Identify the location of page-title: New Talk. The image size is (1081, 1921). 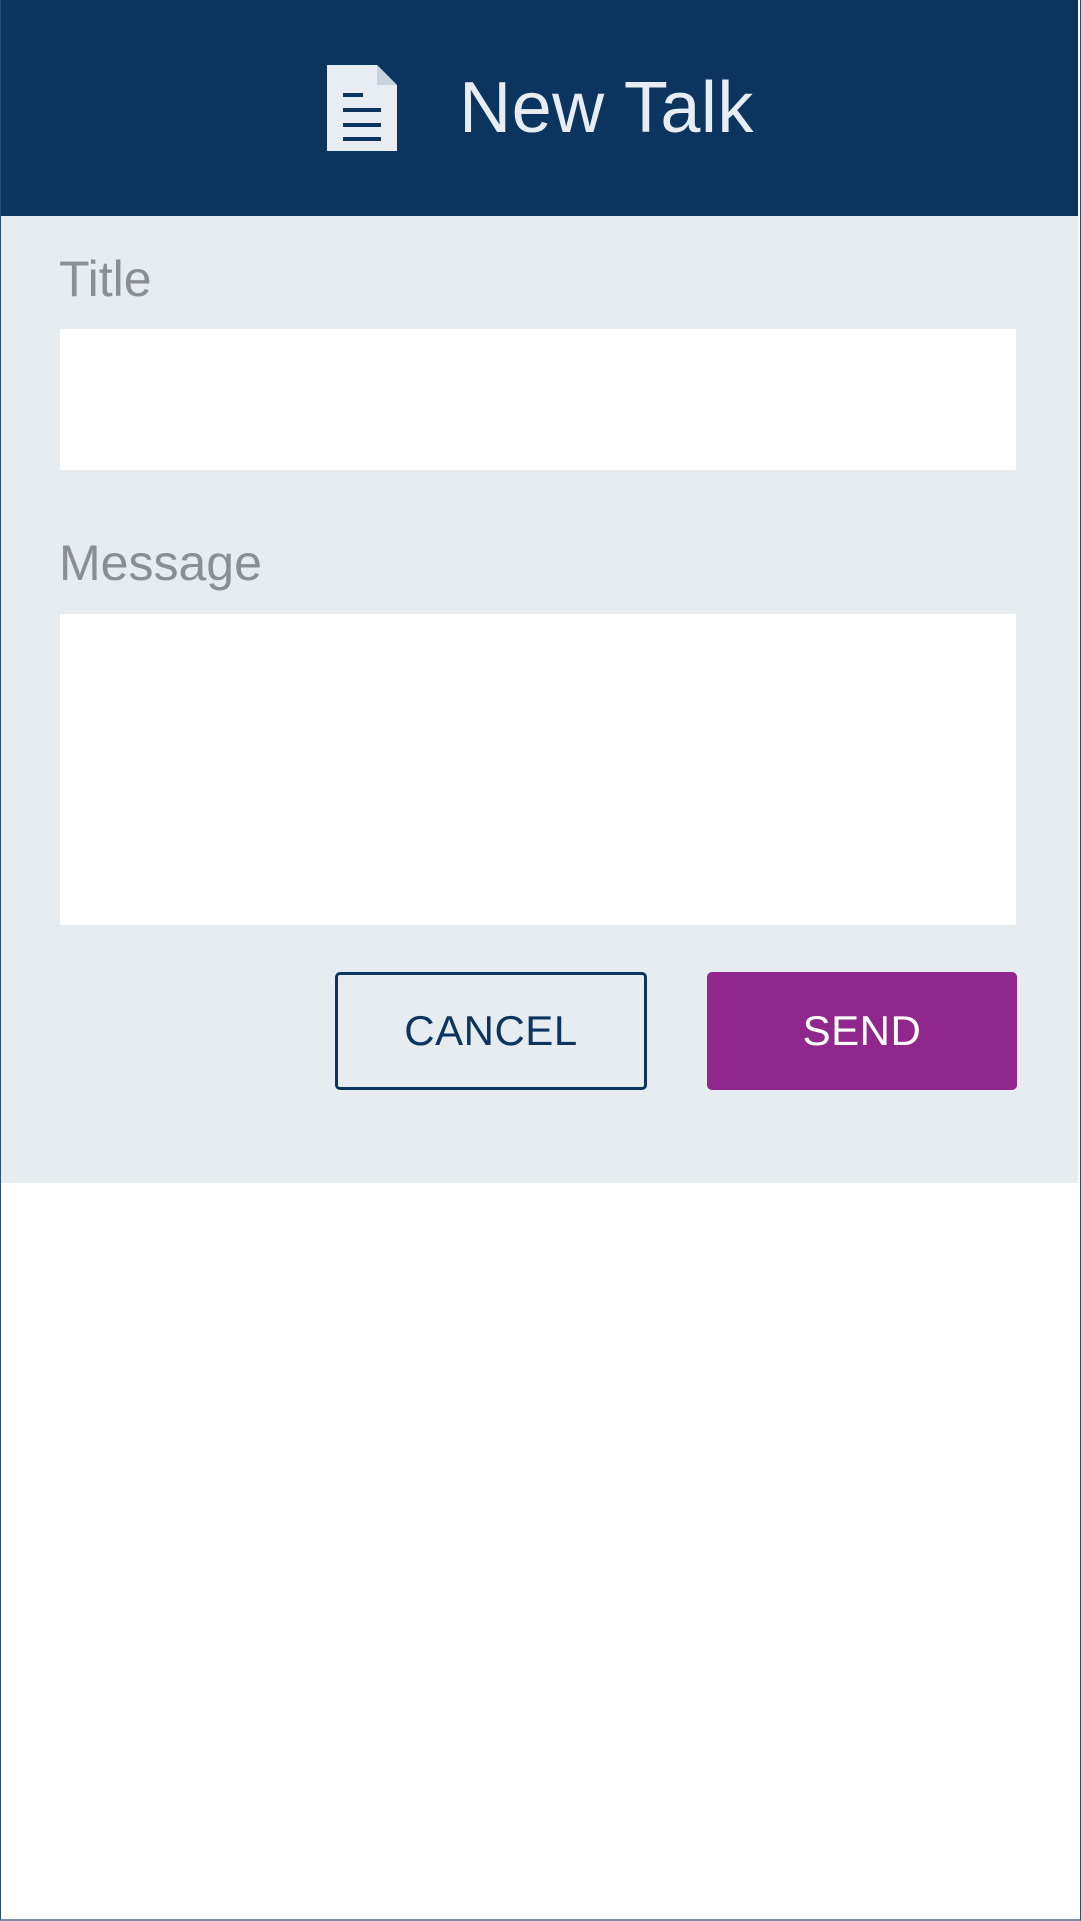
(606, 108).